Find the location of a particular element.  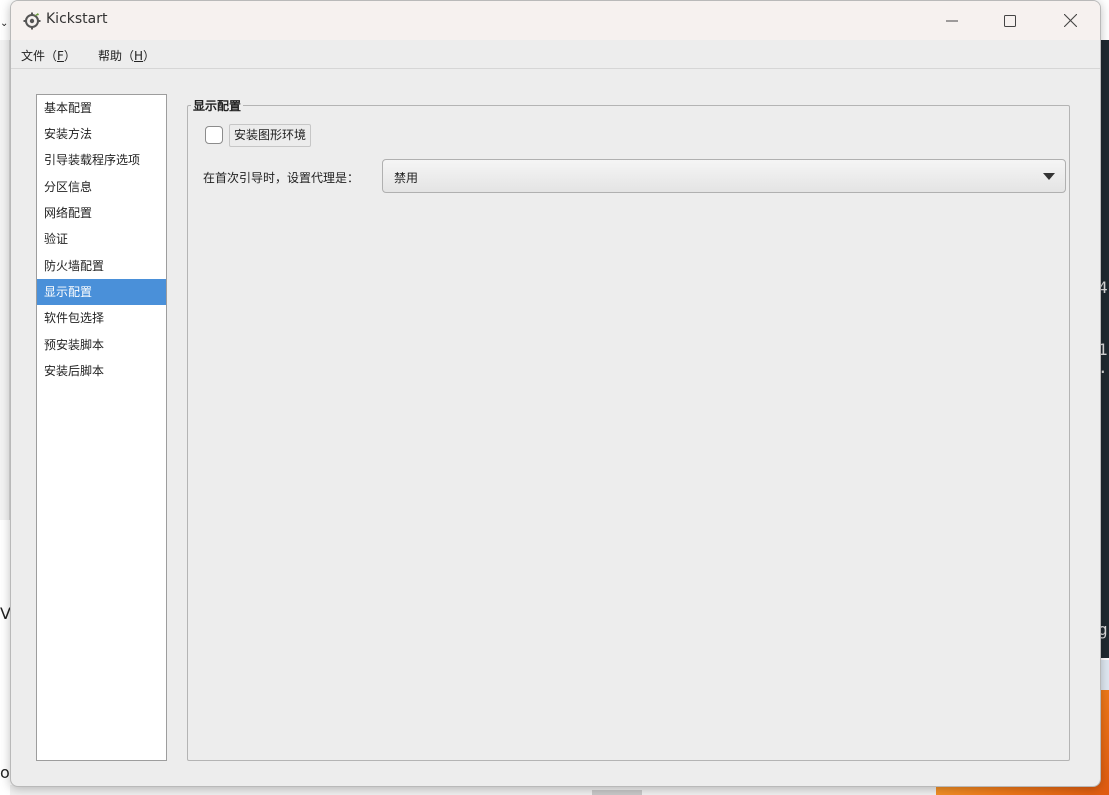

window-title: Kickstart is located at coordinates (77, 19).